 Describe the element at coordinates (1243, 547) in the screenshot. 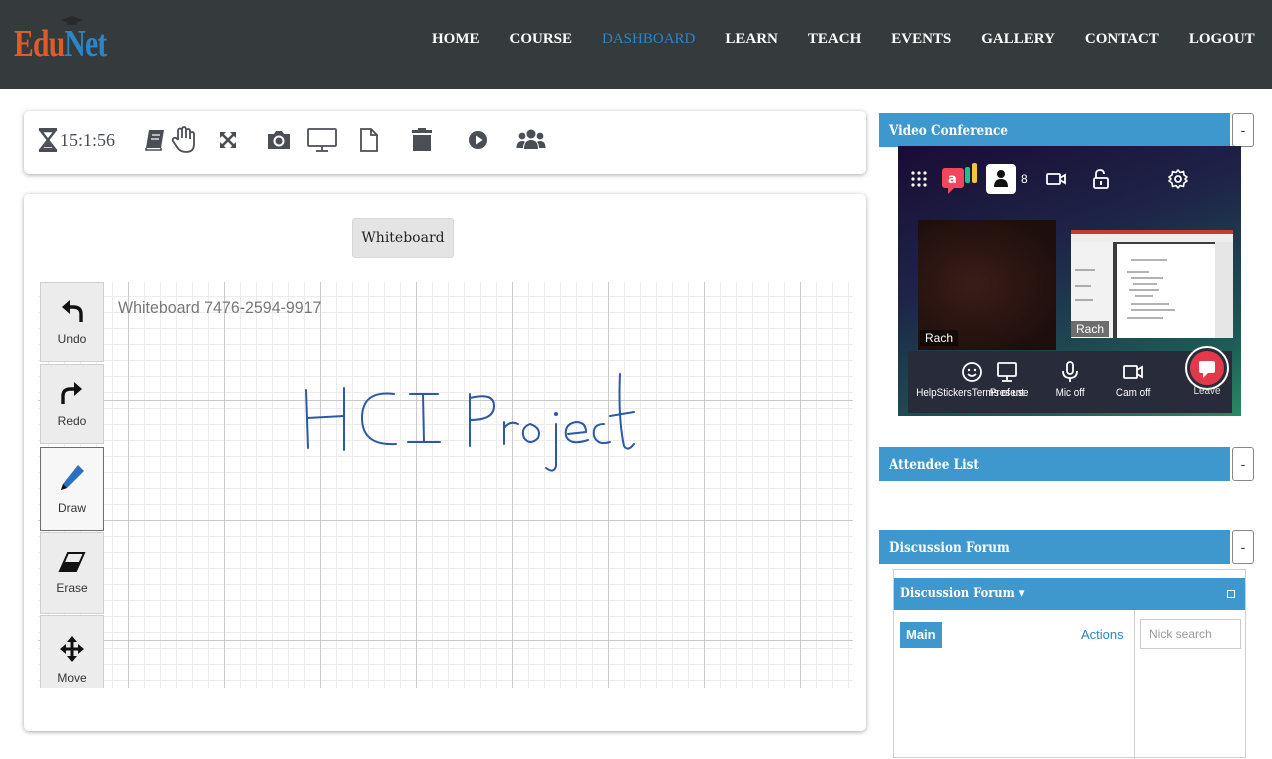

I see `discussion-forum-collapse-button: -` at that location.